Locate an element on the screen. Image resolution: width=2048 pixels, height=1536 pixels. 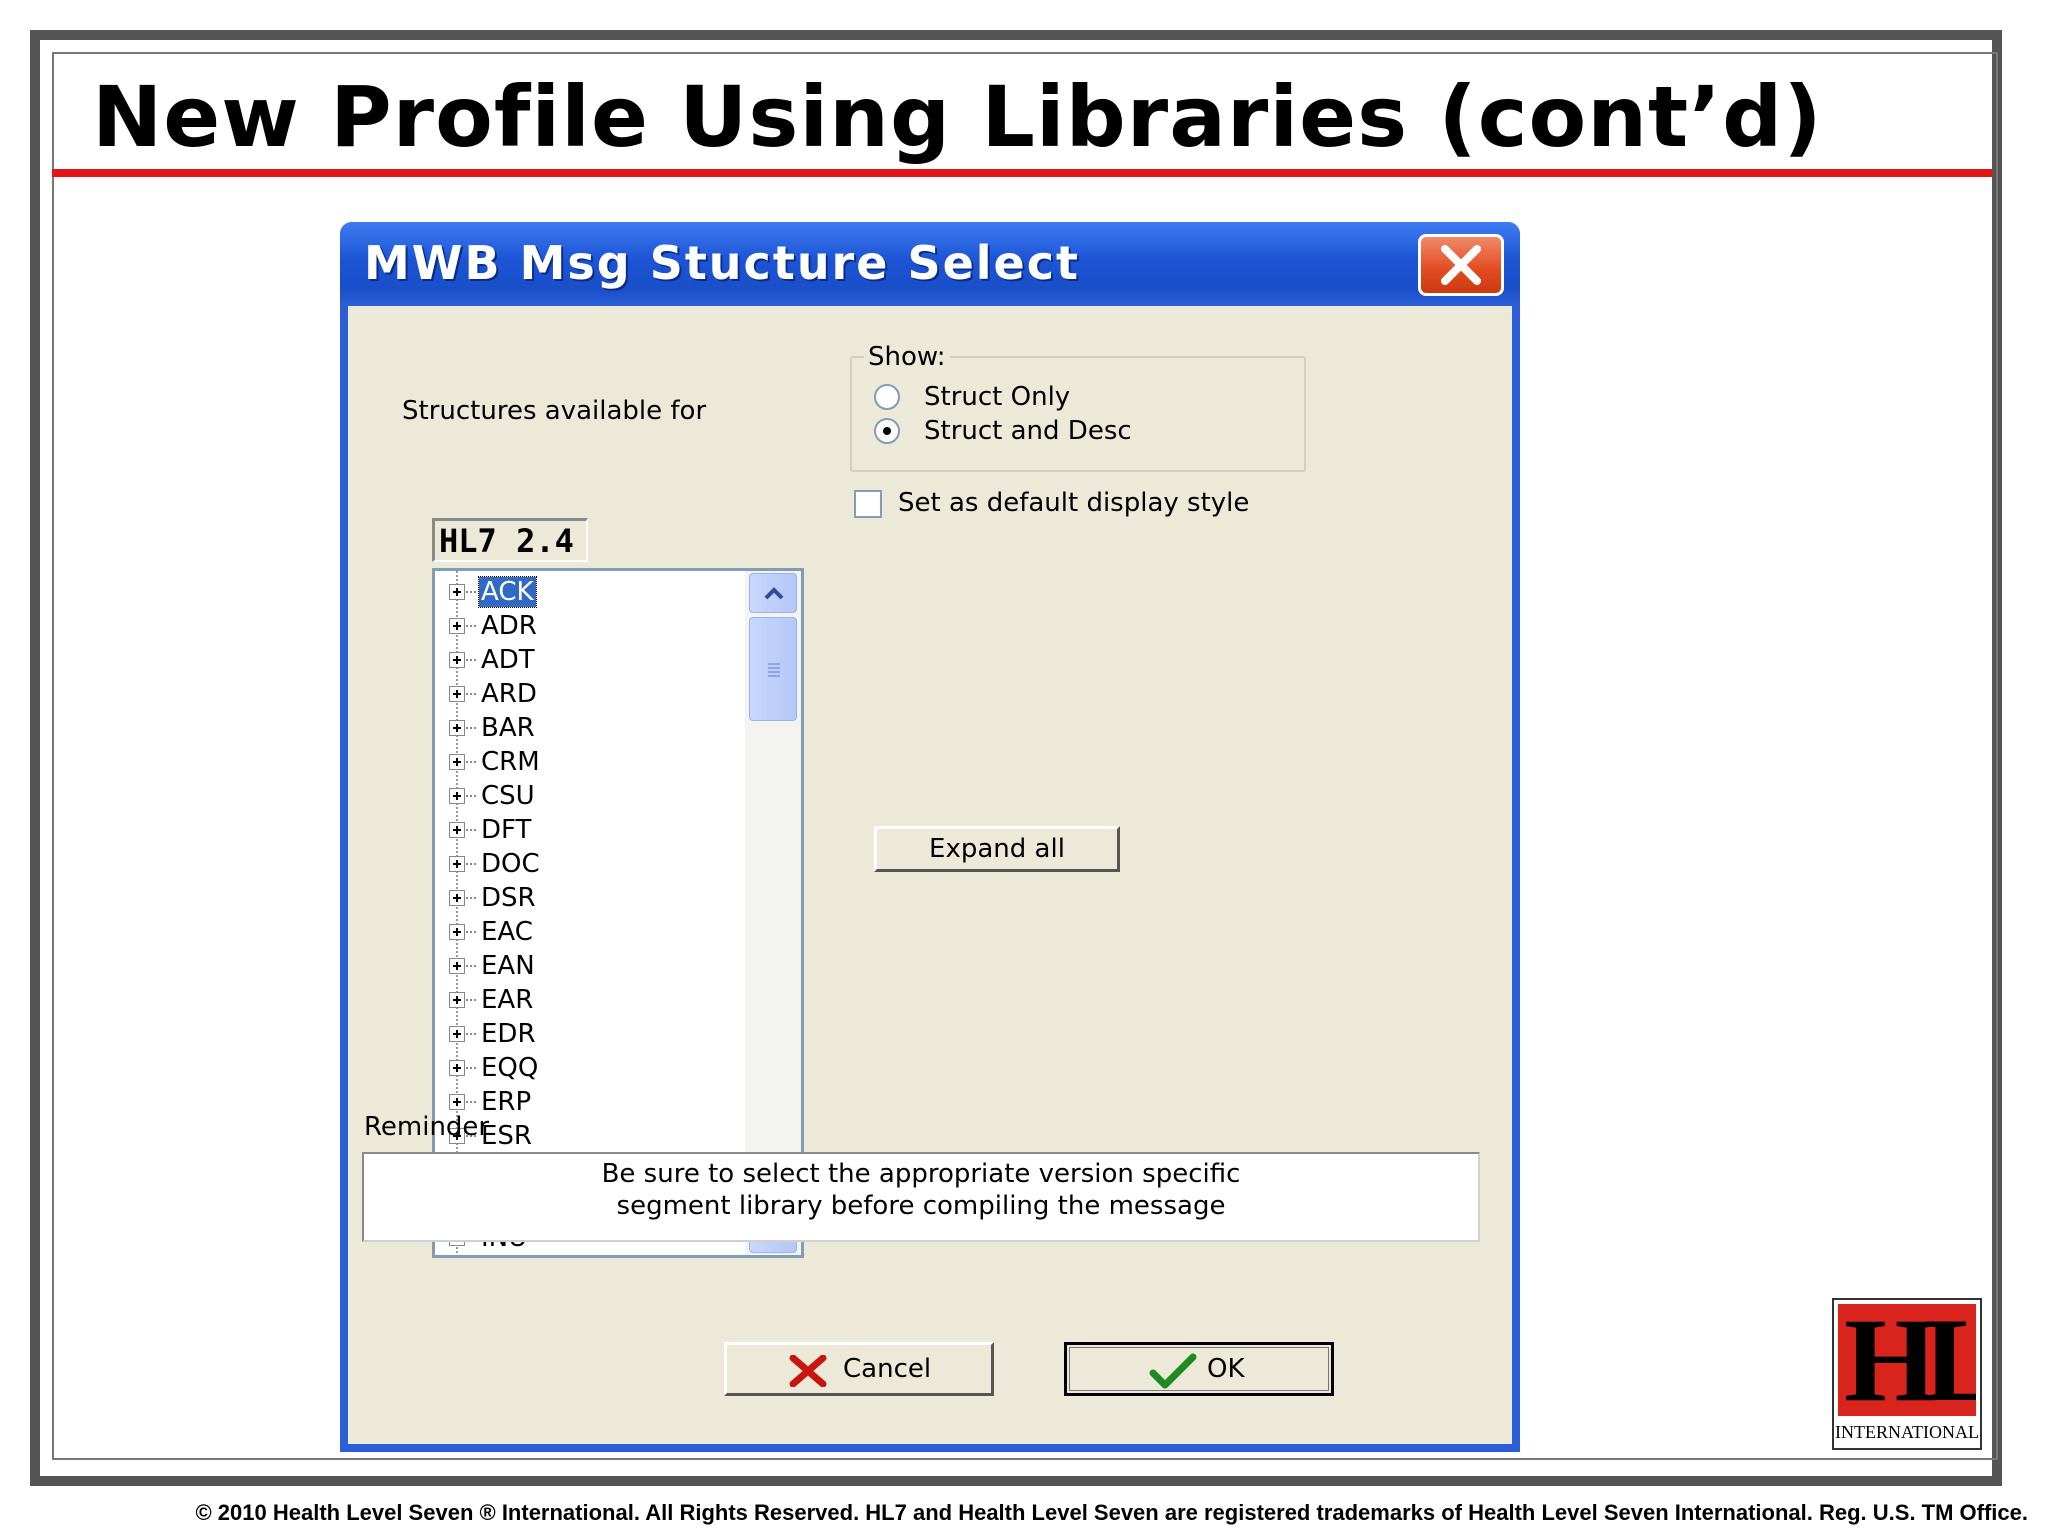
hl7-logo-text: HL7 is located at coordinates (1910, 1360).